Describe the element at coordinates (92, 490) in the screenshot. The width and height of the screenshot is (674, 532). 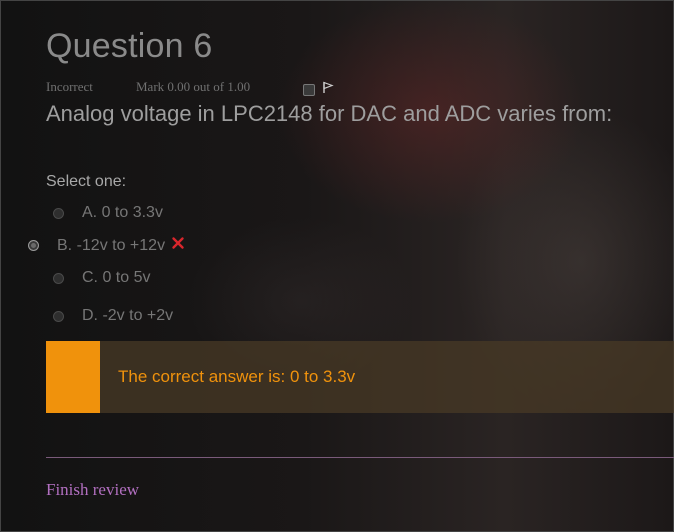
I see `finish-review-link: Finish review` at that location.